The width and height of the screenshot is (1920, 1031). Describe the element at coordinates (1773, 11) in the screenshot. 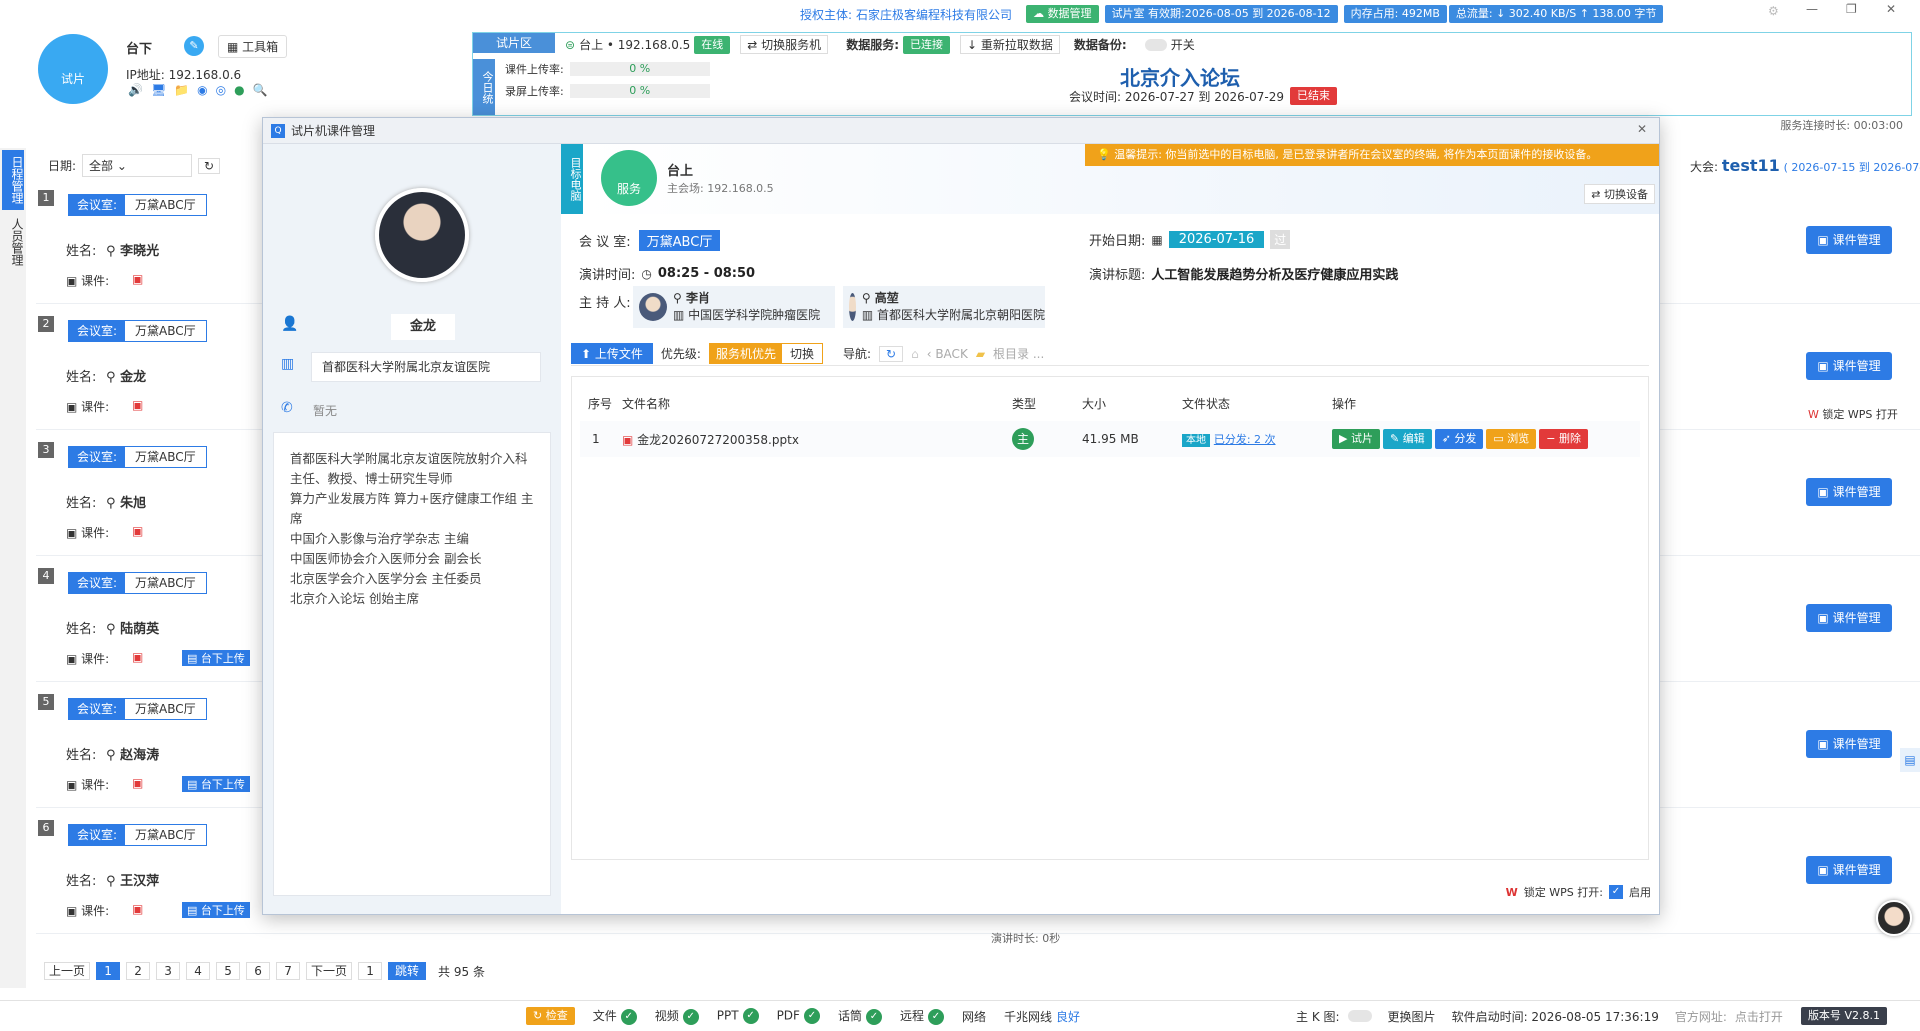

I see `settings-icon: ⚙` at that location.